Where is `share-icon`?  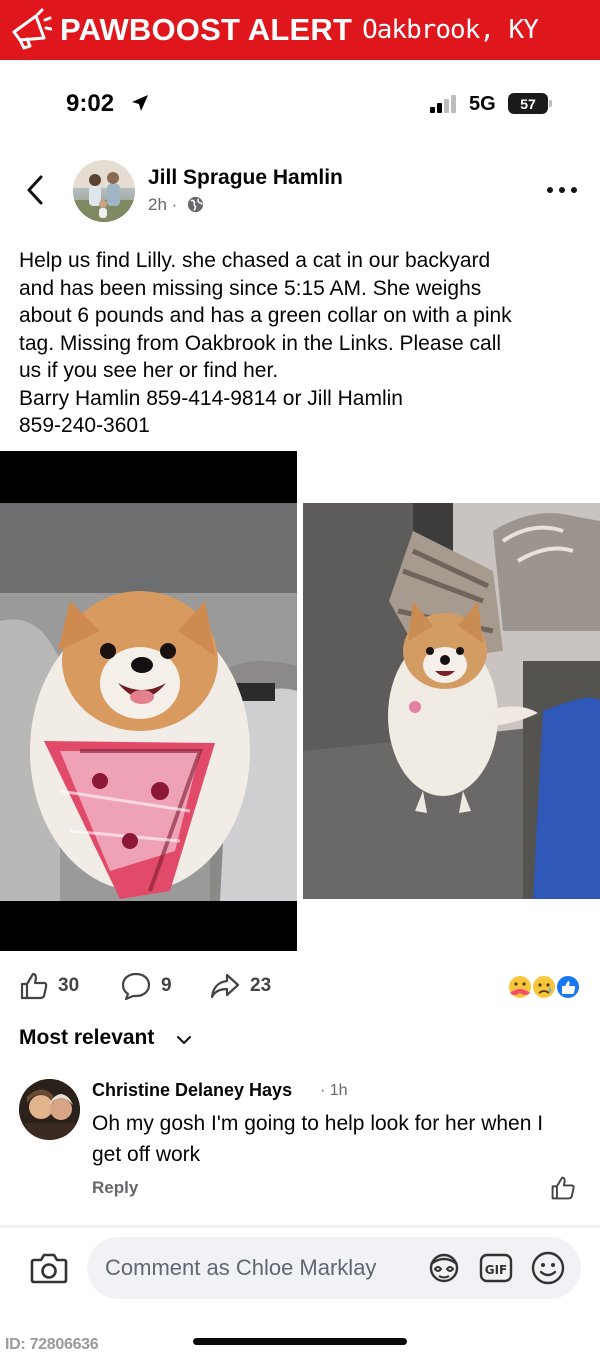
share-icon is located at coordinates (225, 986).